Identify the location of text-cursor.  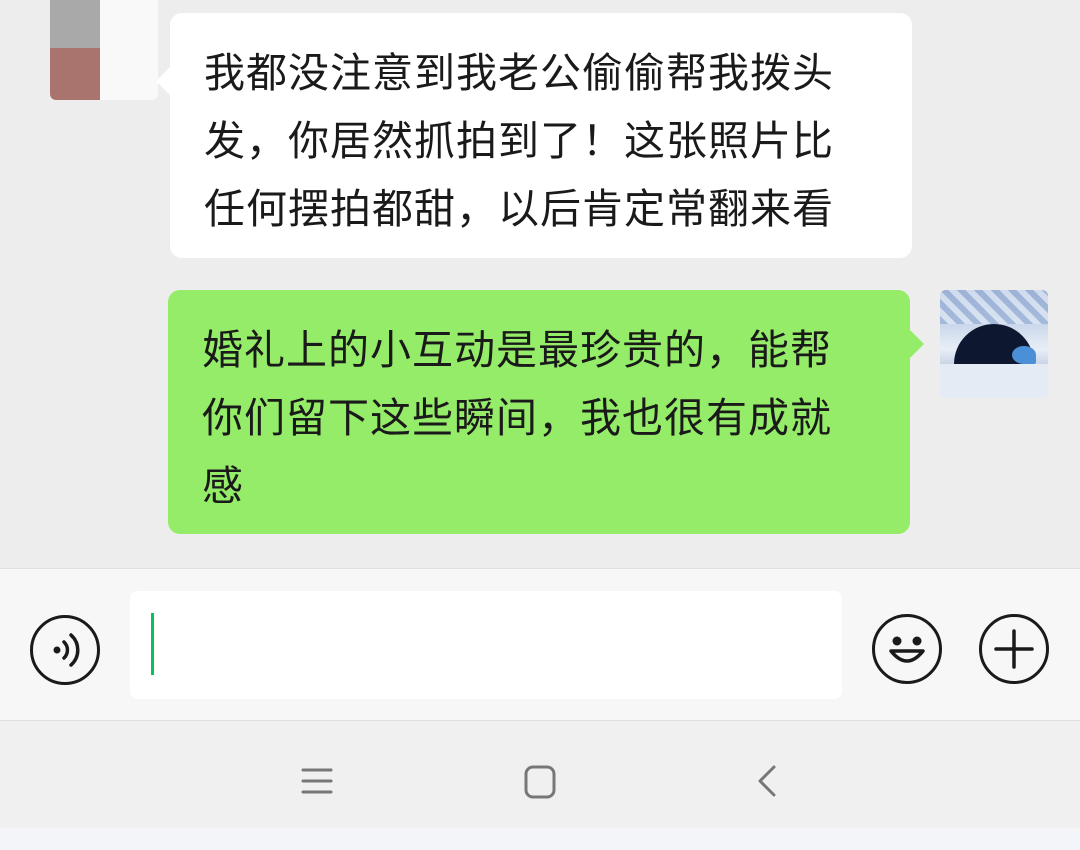
(152, 644).